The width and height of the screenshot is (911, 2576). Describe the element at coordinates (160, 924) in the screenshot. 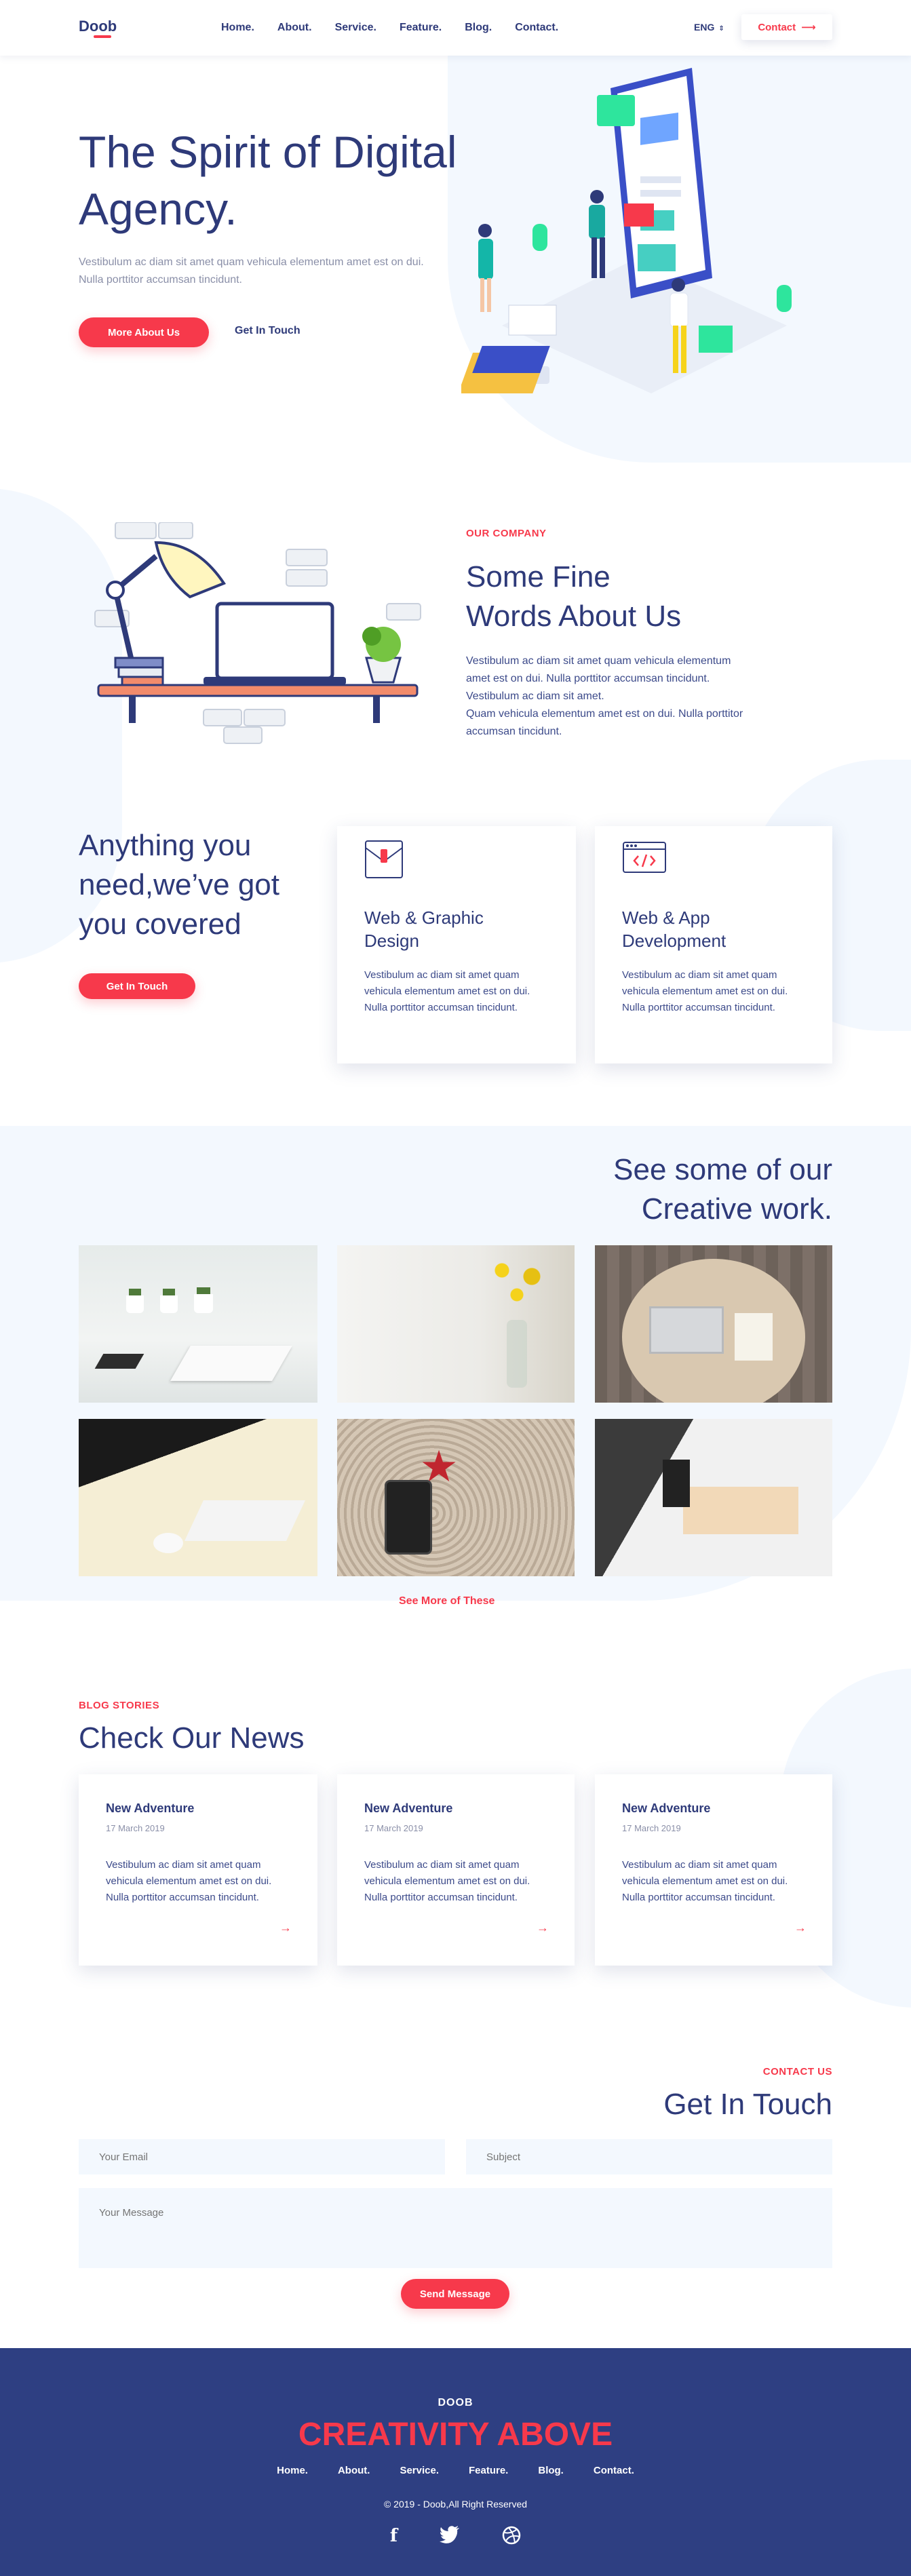

I see `services-title-line3: you covered` at that location.